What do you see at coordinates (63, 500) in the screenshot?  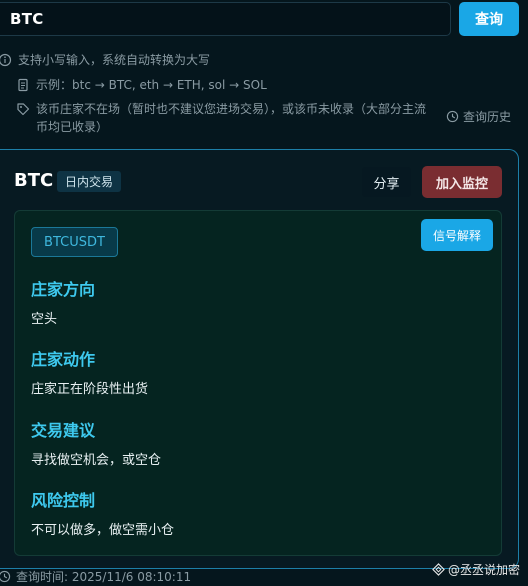 I see `section-title-risk: 风险控制` at bounding box center [63, 500].